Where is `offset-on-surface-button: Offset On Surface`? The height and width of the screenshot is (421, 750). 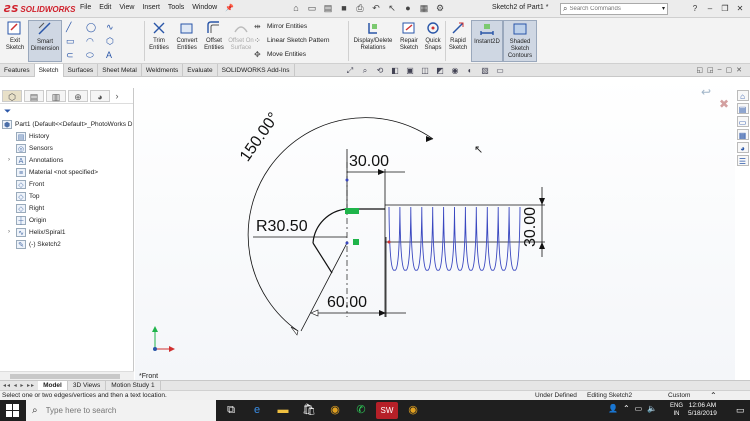
offset-on-surface-button: Offset On Surface is located at coordinates (241, 41).